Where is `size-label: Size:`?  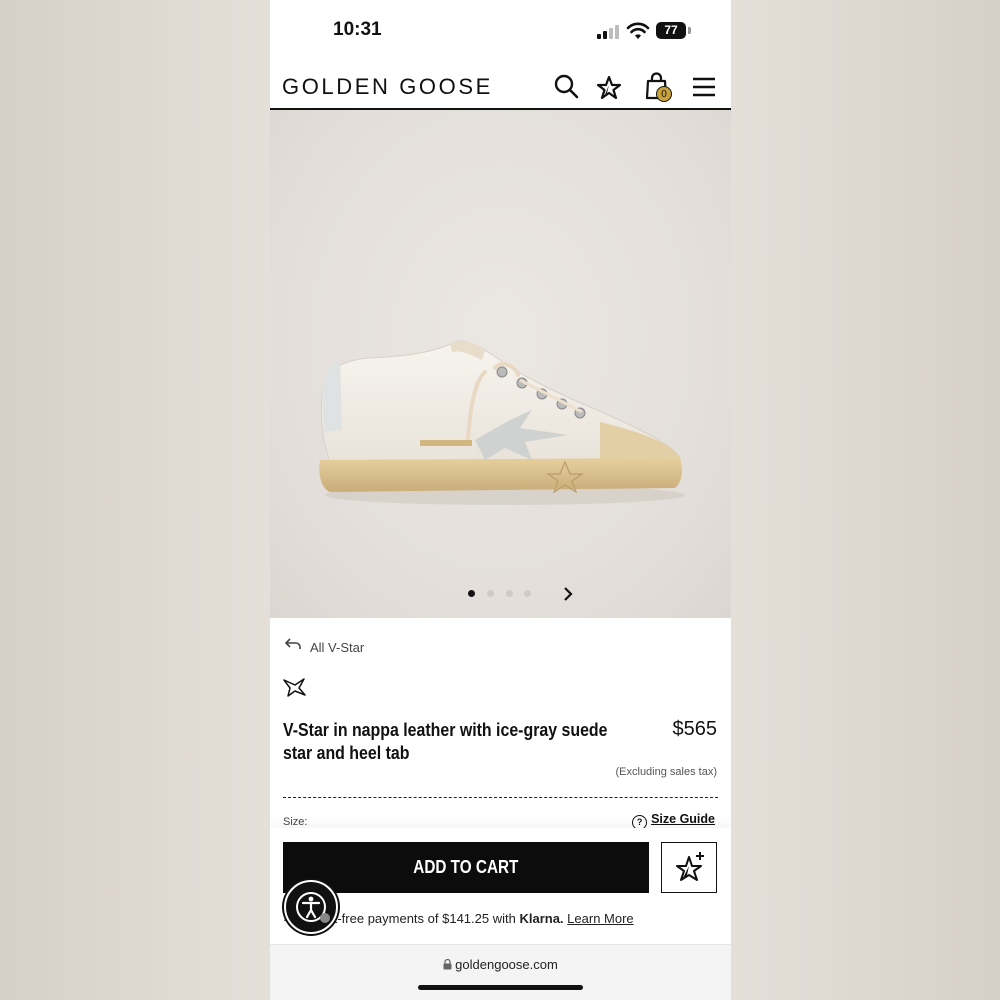
size-label: Size: is located at coordinates (295, 822).